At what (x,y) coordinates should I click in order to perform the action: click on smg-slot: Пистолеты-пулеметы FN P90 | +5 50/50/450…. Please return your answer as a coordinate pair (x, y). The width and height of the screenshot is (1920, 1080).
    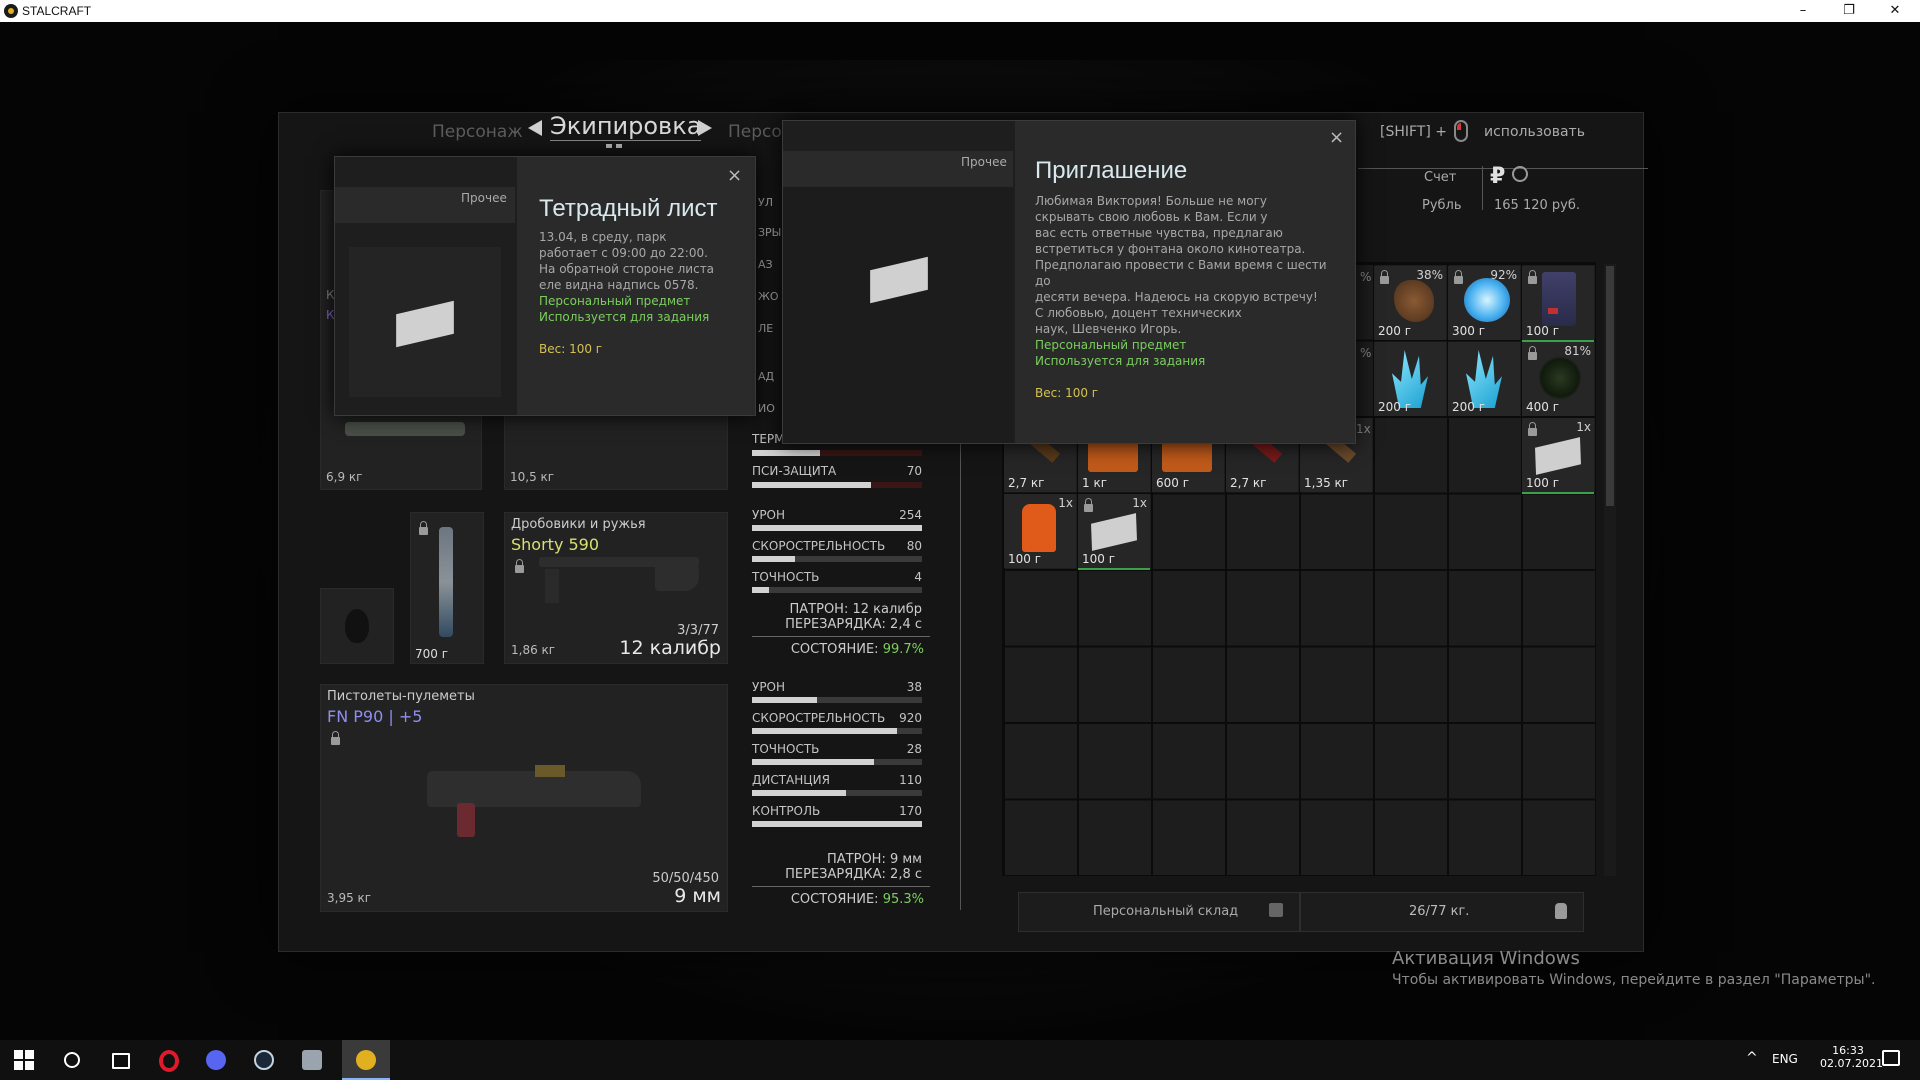
    Looking at the image, I should click on (524, 798).